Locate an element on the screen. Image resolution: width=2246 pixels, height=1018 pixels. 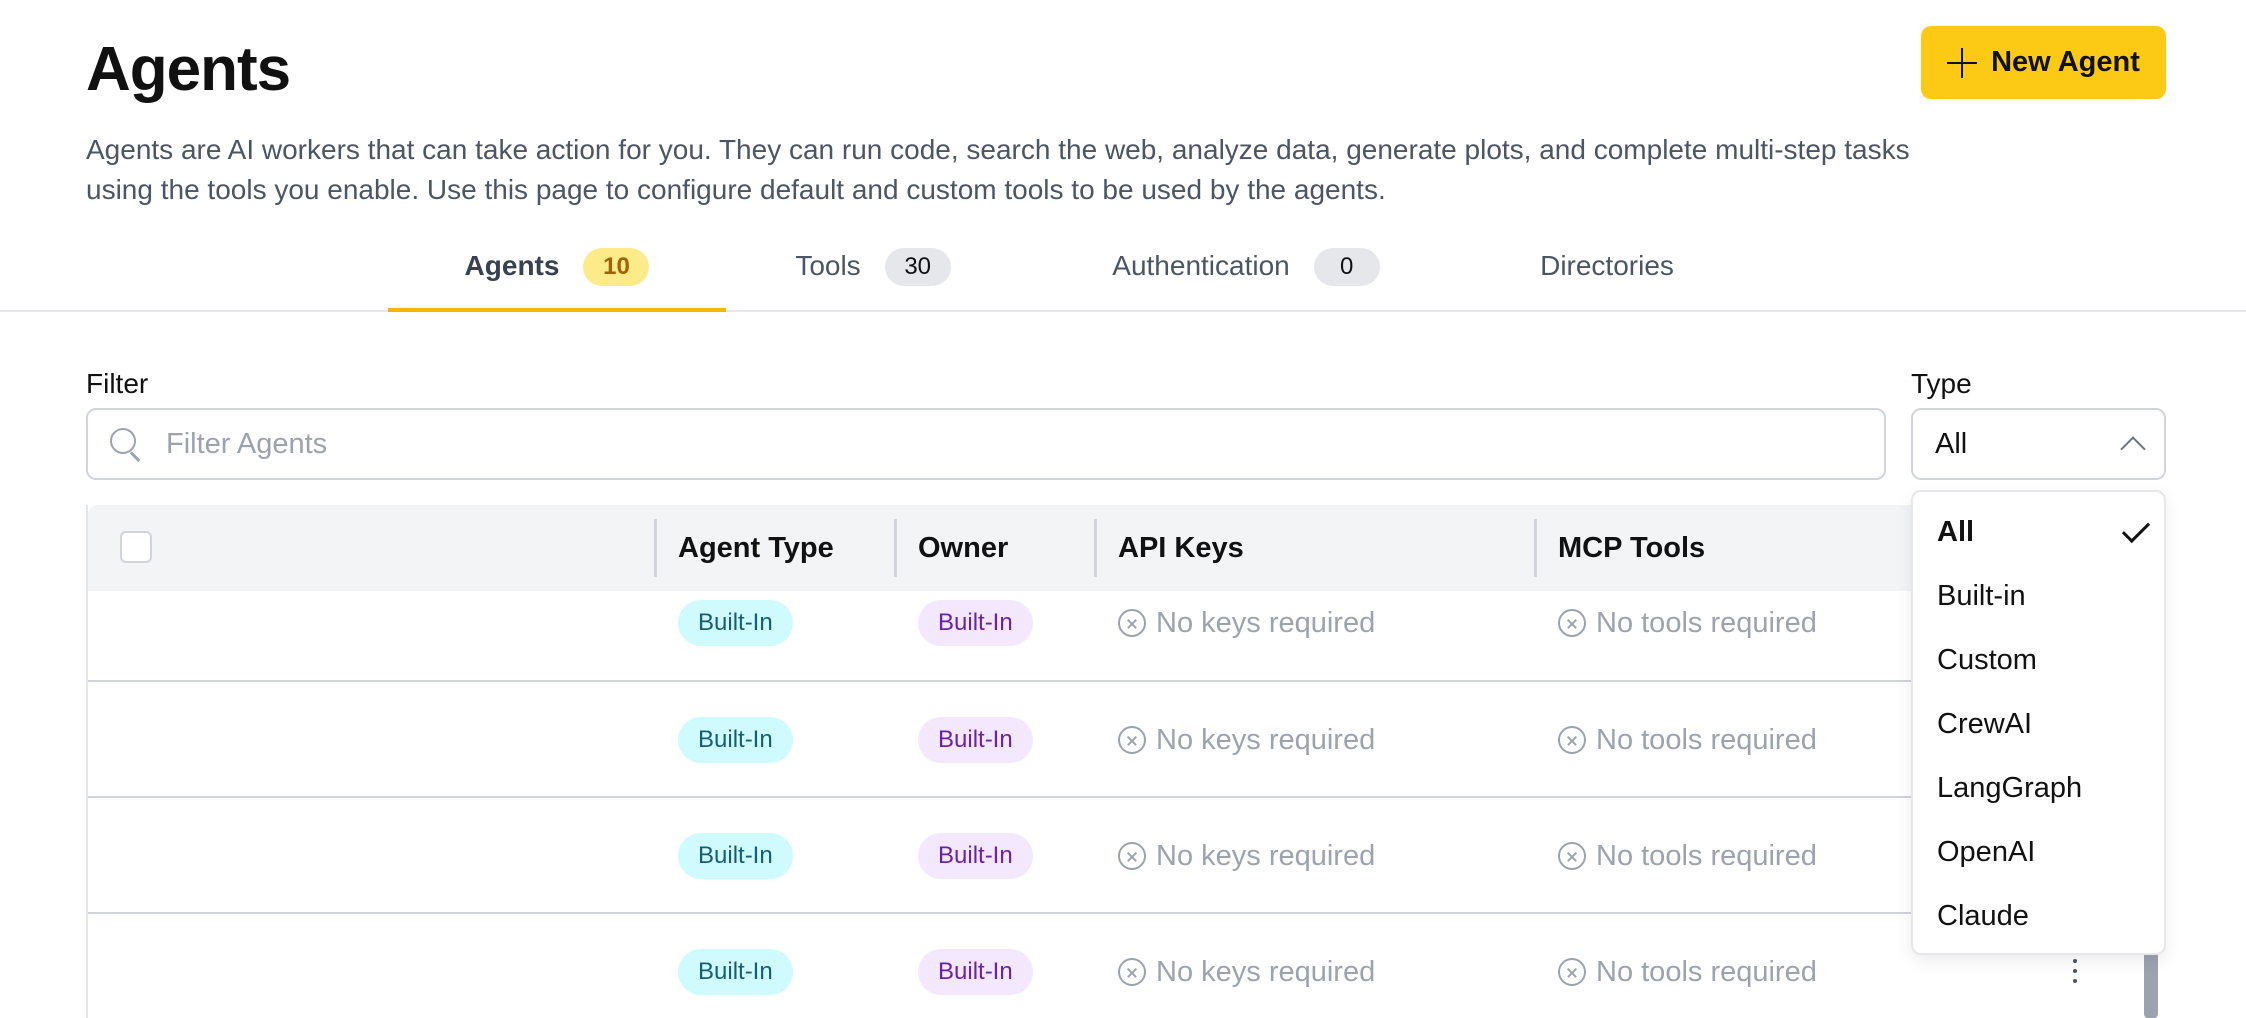
tab-authentication: Authentication 0 is located at coordinates (1246, 276).